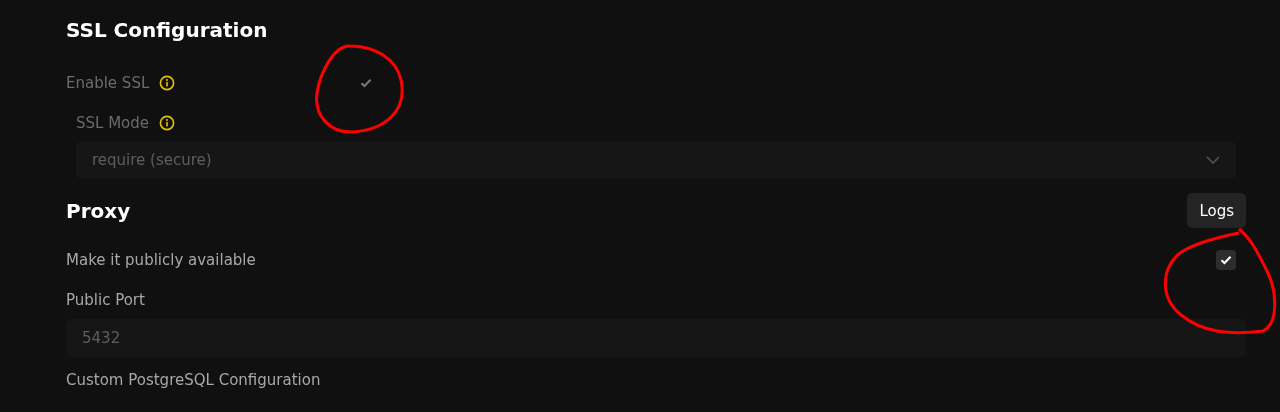  What do you see at coordinates (113, 123) in the screenshot?
I see `field-label: SSL Mode` at bounding box center [113, 123].